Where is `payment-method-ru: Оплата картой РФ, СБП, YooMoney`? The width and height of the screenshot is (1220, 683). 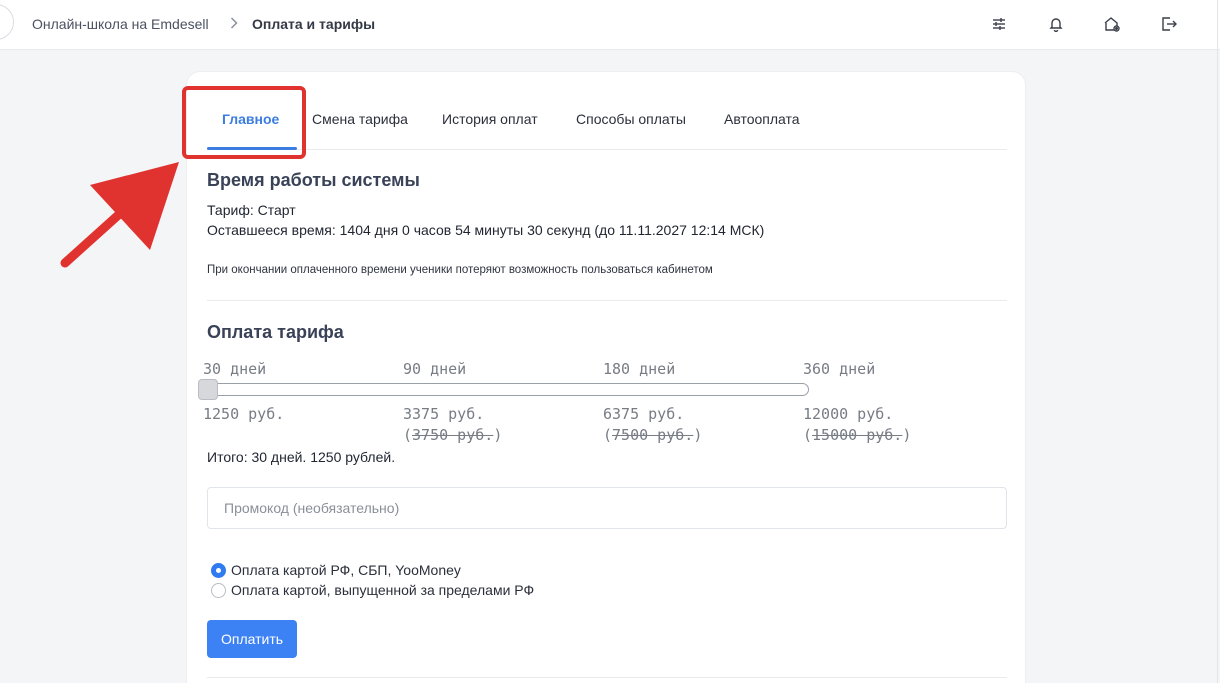
payment-method-ru: Оплата картой РФ, СБП, YooMoney is located at coordinates (336, 570).